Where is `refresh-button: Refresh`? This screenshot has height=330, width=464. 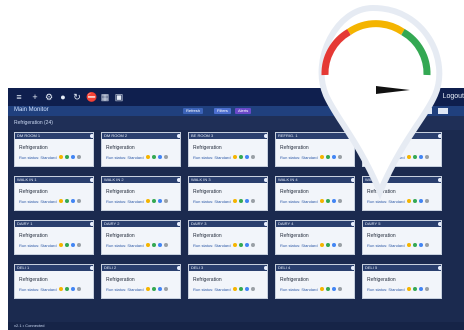
refresh-button: Refresh is located at coordinates (193, 111).